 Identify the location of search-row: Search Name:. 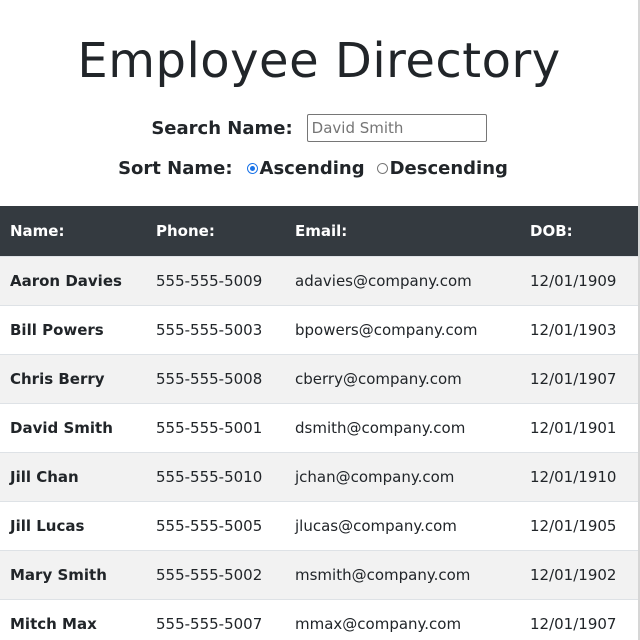
(319, 128).